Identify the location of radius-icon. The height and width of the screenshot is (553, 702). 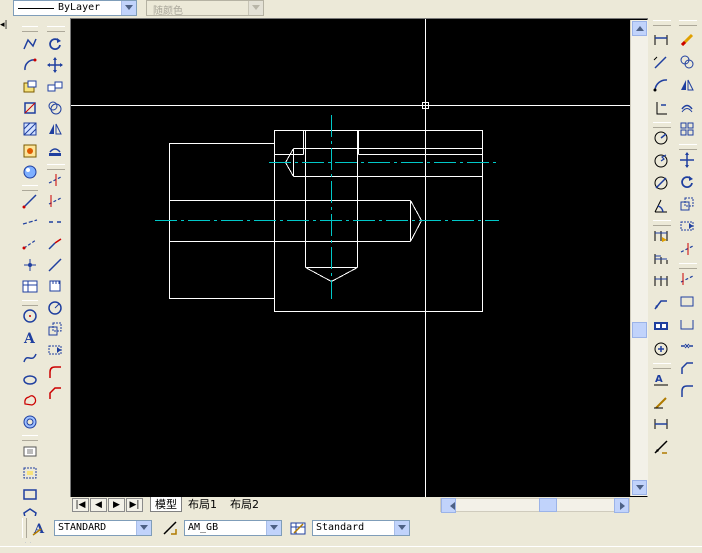
(661, 138).